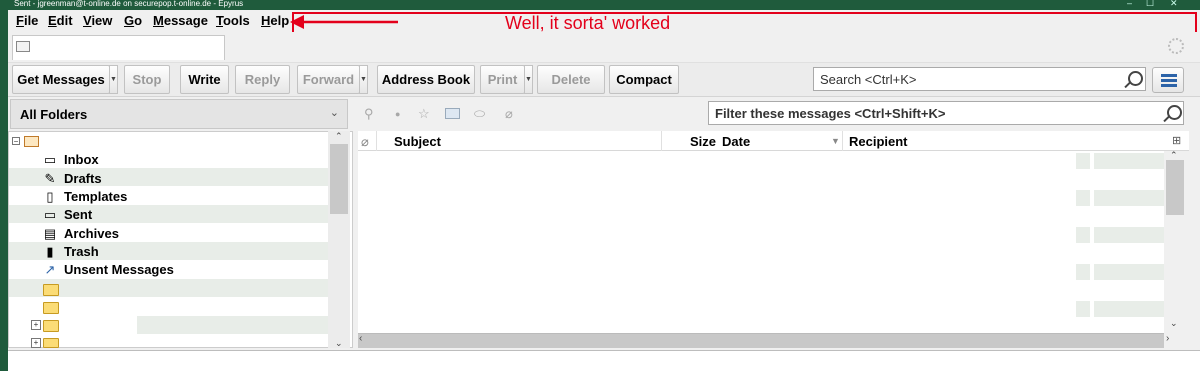 This screenshot has width=1200, height=371. I want to click on chevron-down-icon: ⌄, so click(334, 113).